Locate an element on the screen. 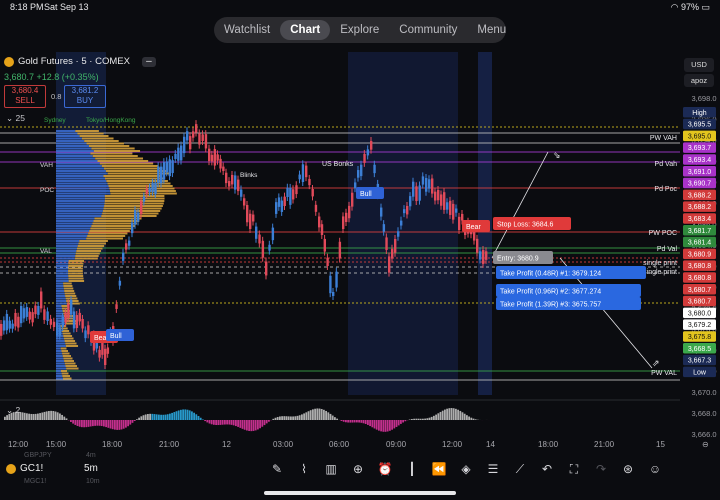 The width and height of the screenshot is (720, 500). price-badge-text: 3,690.7 is located at coordinates (699, 184).